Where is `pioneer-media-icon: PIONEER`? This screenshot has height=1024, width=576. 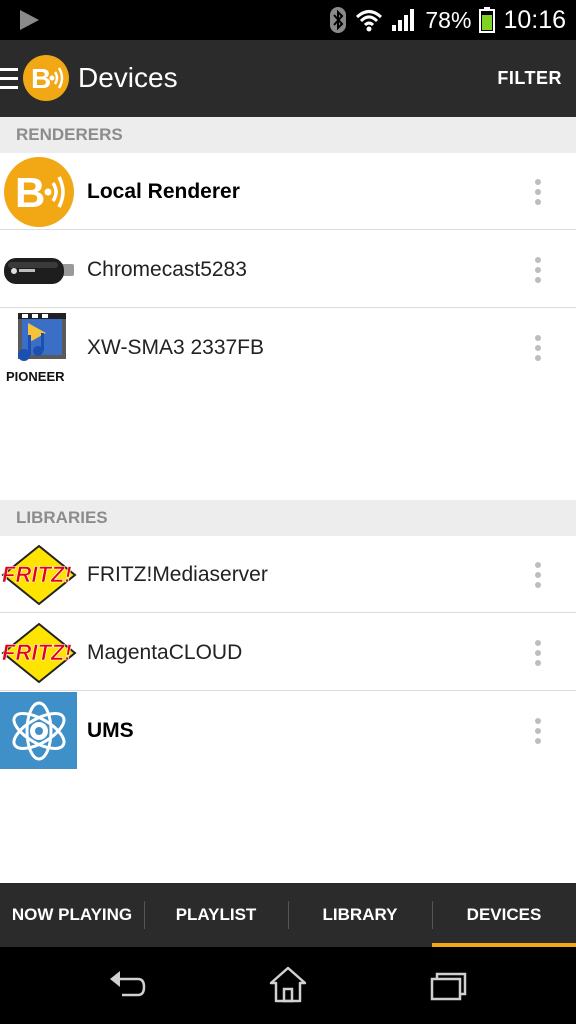 pioneer-media-icon: PIONEER is located at coordinates (36, 348).